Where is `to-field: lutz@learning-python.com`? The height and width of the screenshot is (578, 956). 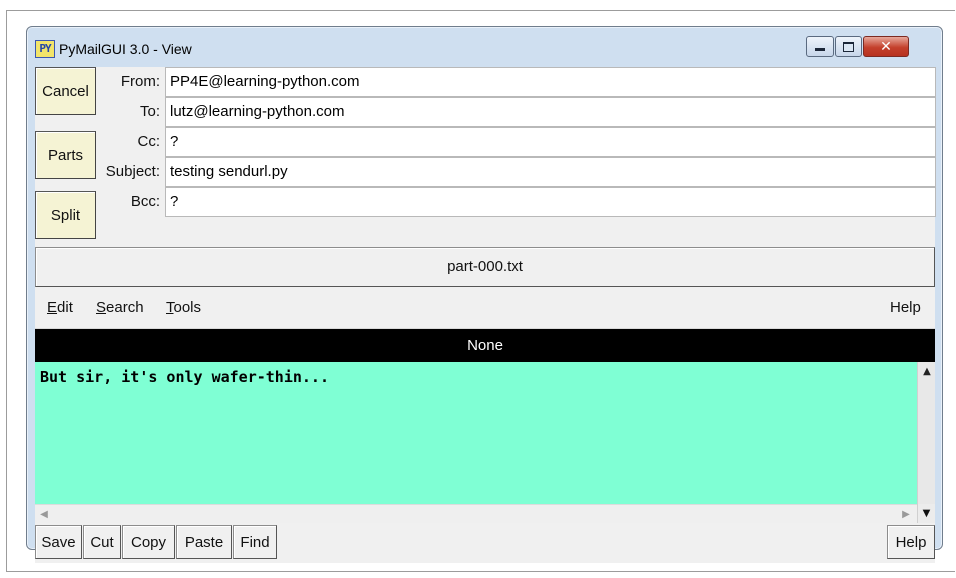
to-field: lutz@learning-python.com is located at coordinates (550, 112).